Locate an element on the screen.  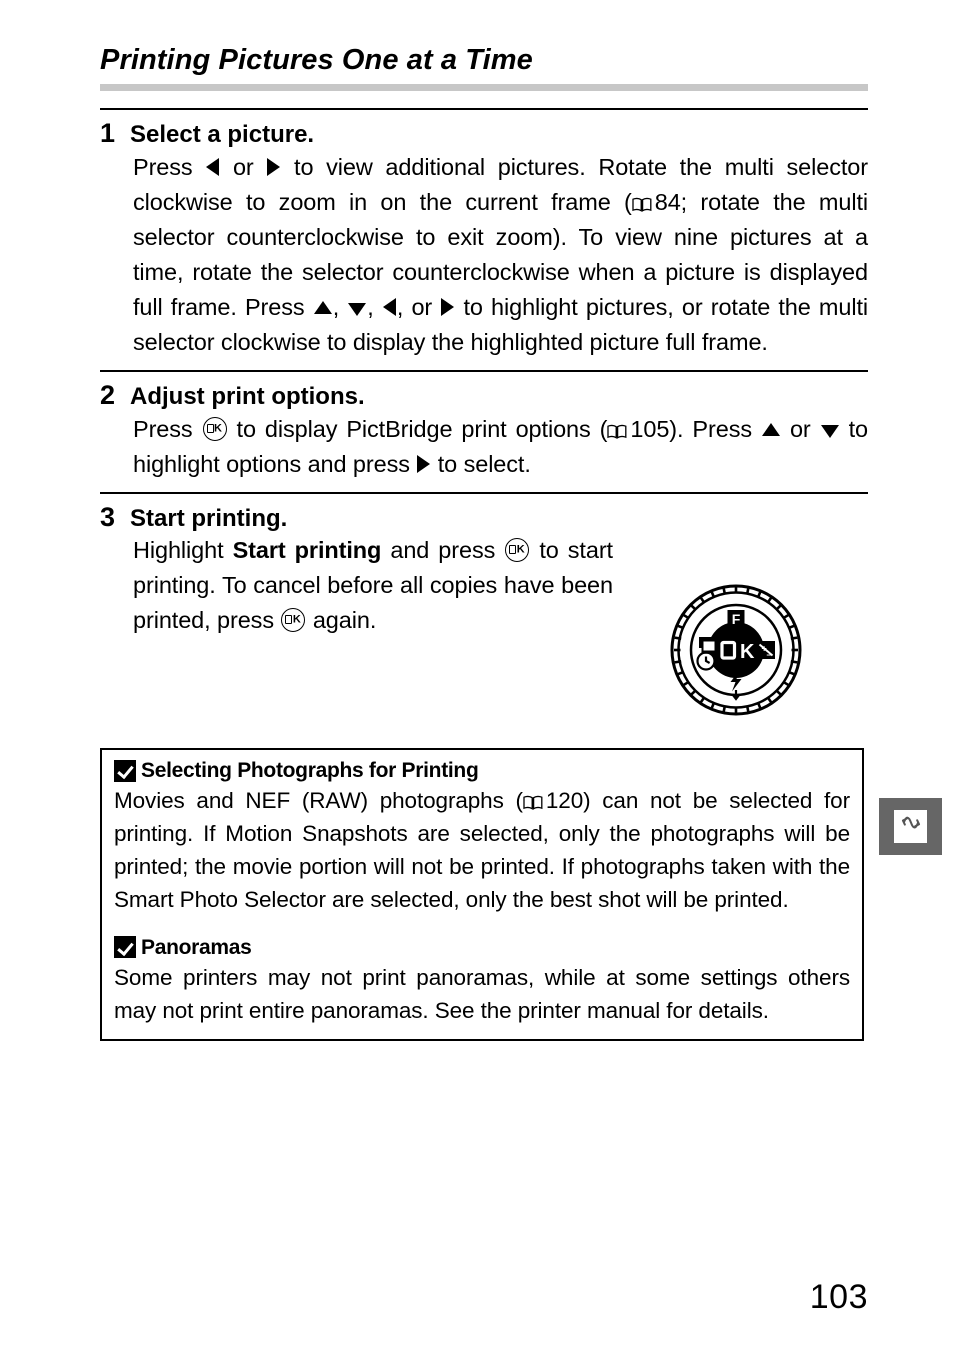
step-3-text-1: Highlight is located at coordinates (183, 550).